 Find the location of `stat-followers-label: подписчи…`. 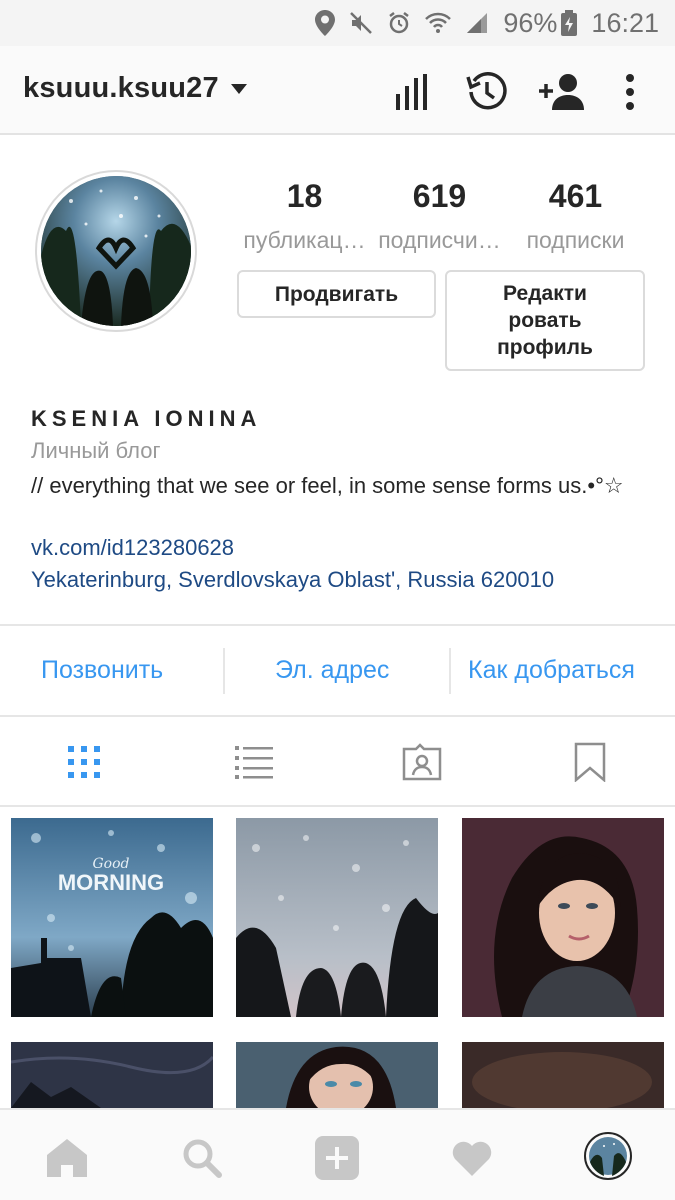

stat-followers-label: подписчи… is located at coordinates (439, 240).